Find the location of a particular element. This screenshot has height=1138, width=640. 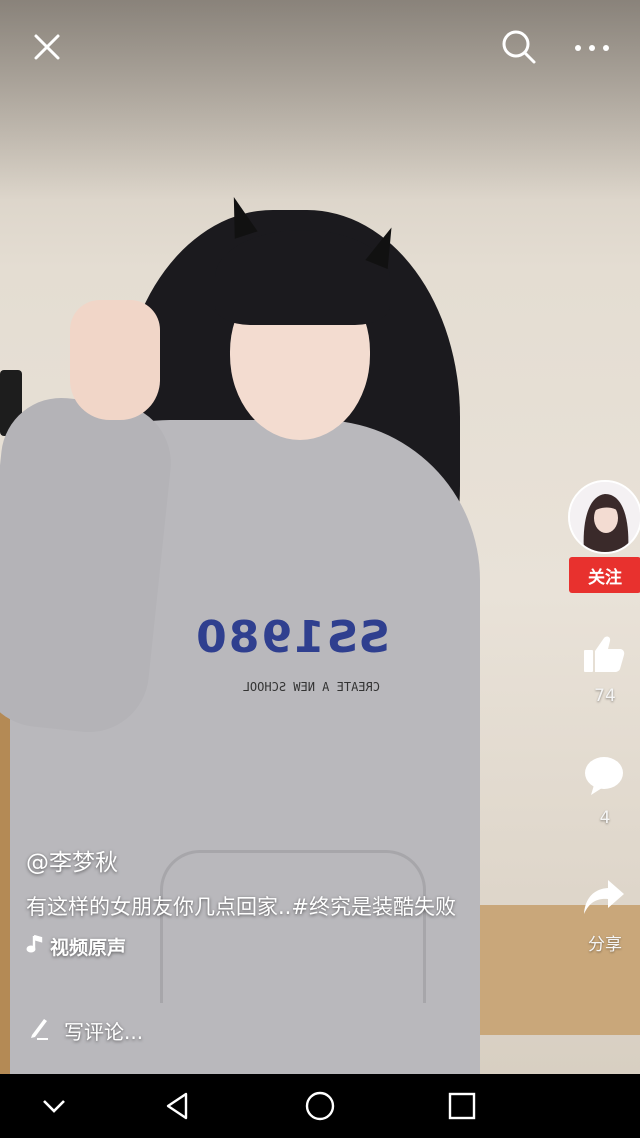

thumbs-up-icon is located at coordinates (604, 654).